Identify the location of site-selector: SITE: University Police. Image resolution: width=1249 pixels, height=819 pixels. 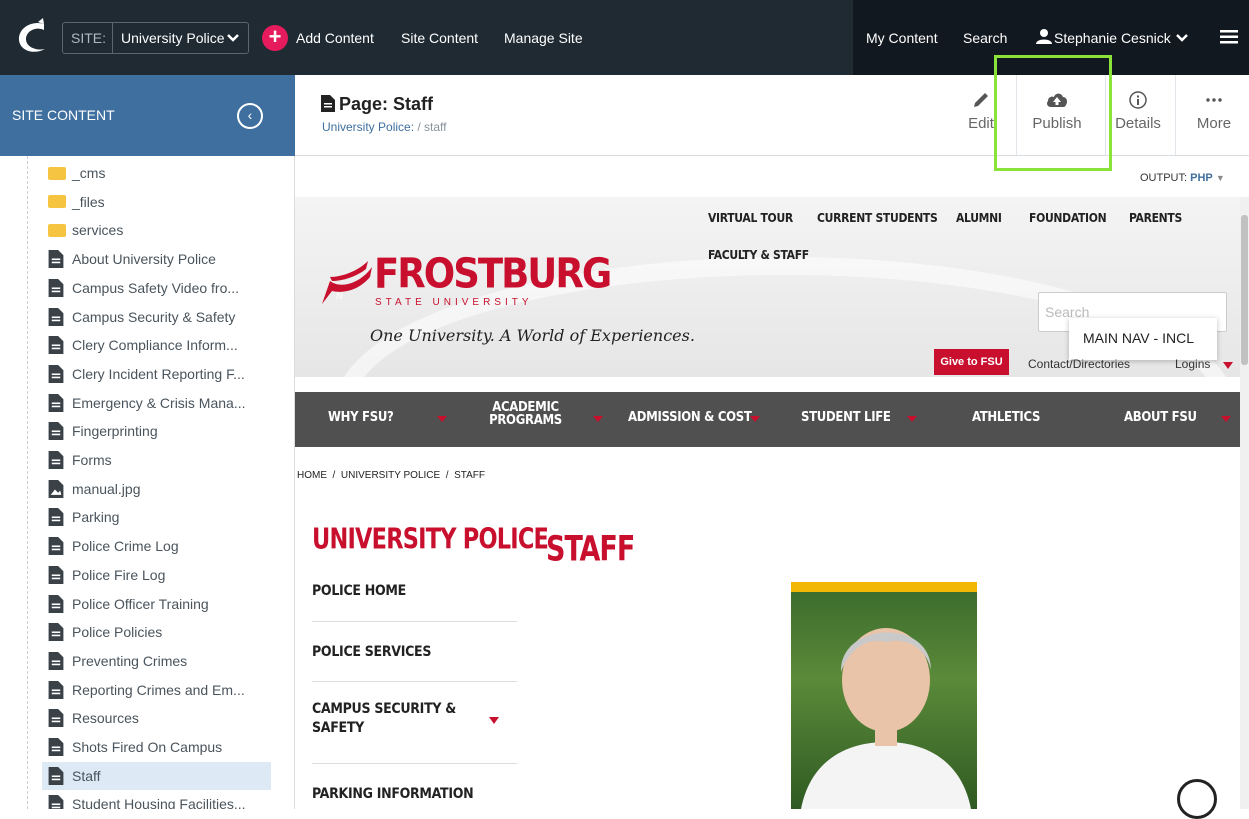
(155, 38).